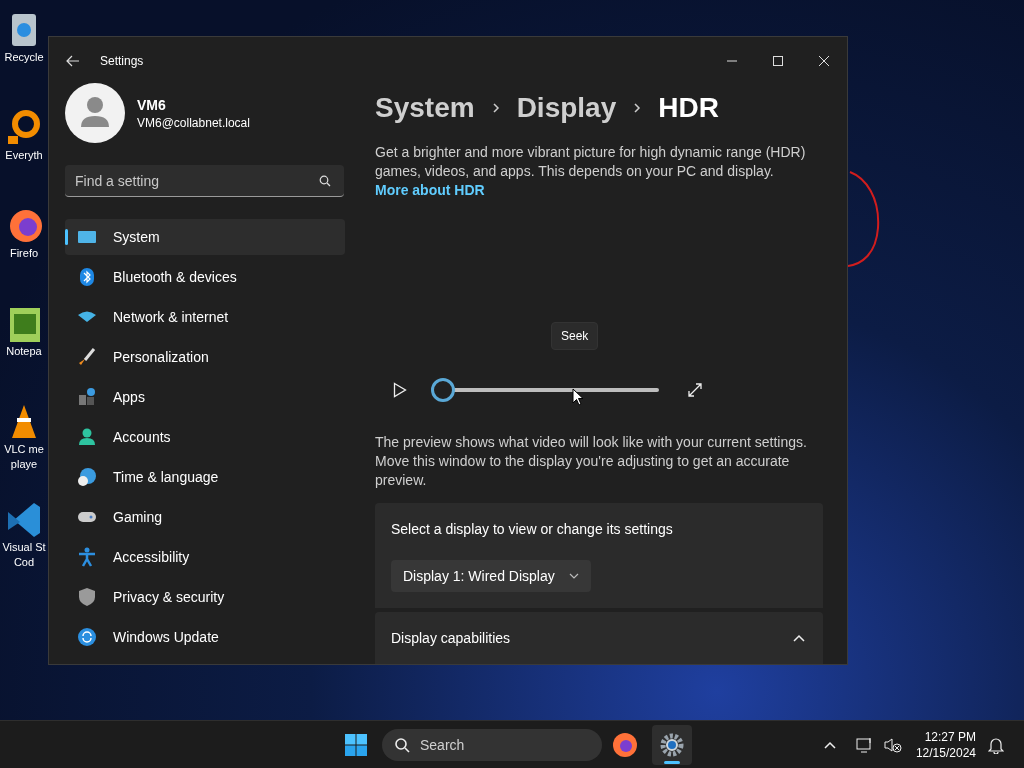 Image resolution: width=1024 pixels, height=768 pixels. I want to click on display-dropdown: Display 1: Wired Display, so click(491, 576).